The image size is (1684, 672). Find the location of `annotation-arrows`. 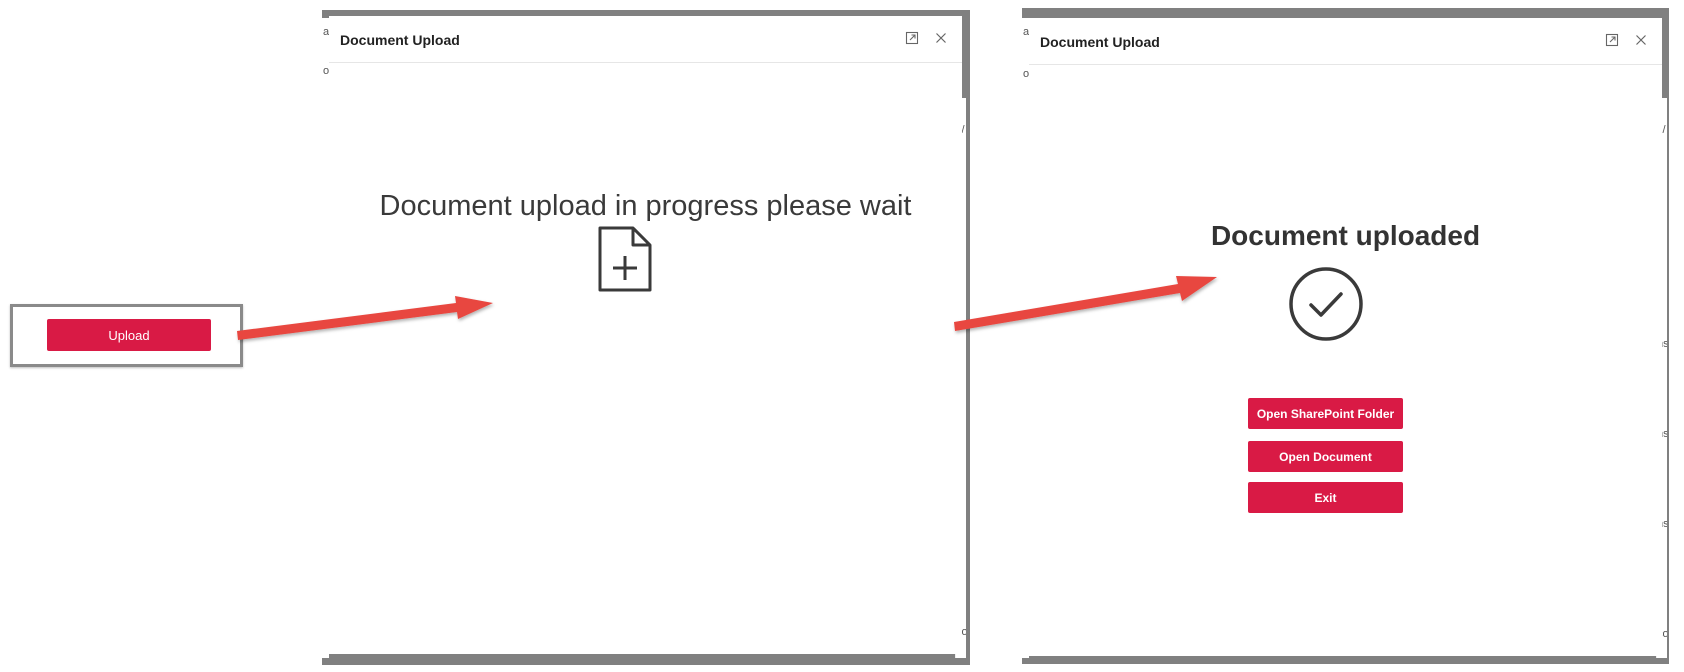

annotation-arrows is located at coordinates (727, 308).